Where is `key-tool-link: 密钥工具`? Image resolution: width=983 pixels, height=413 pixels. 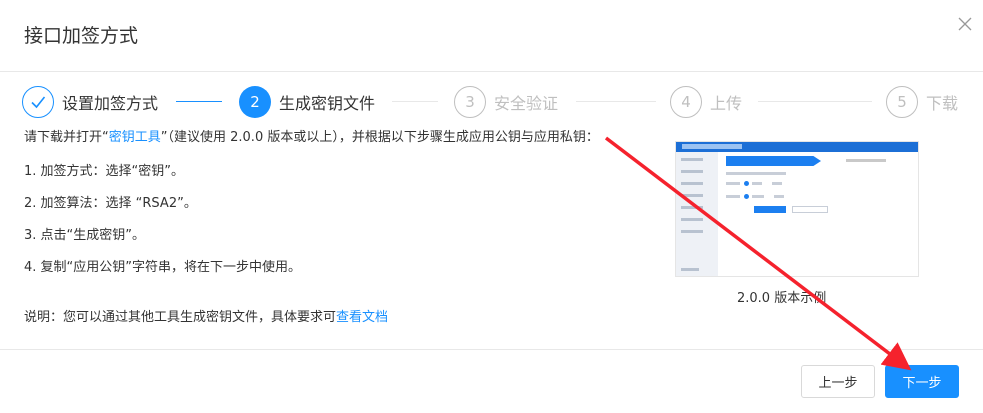 key-tool-link: 密钥工具 is located at coordinates (135, 137).